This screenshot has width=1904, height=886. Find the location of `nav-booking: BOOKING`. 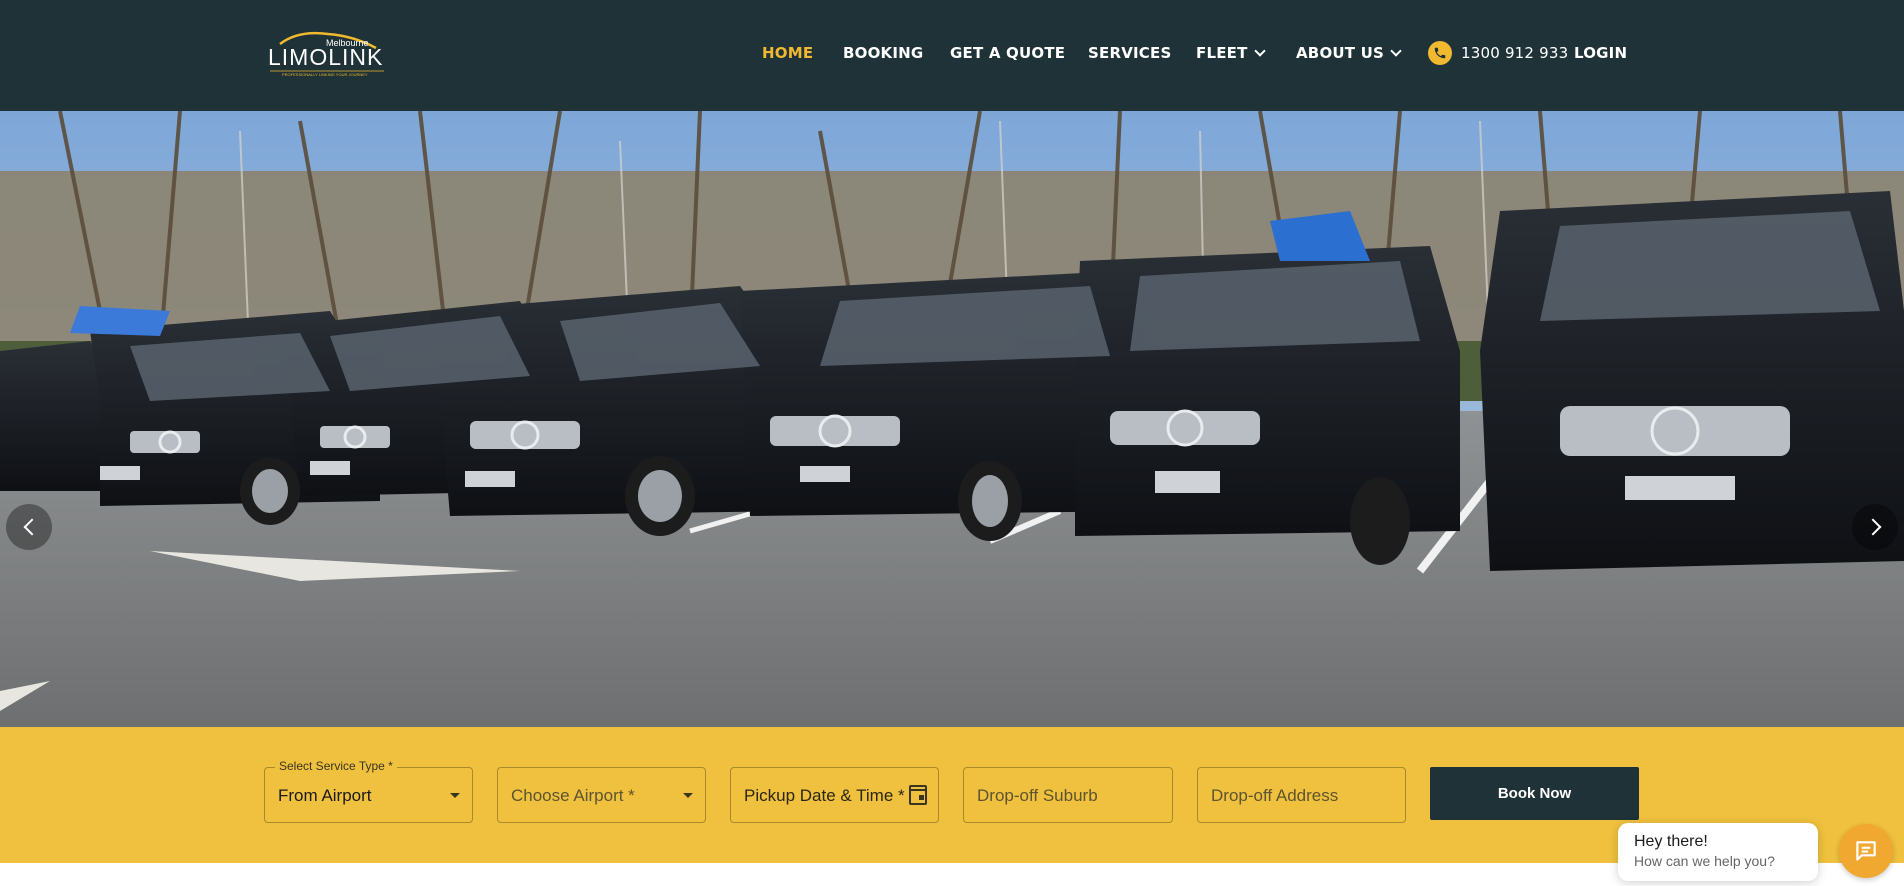

nav-booking: BOOKING is located at coordinates (883, 53).